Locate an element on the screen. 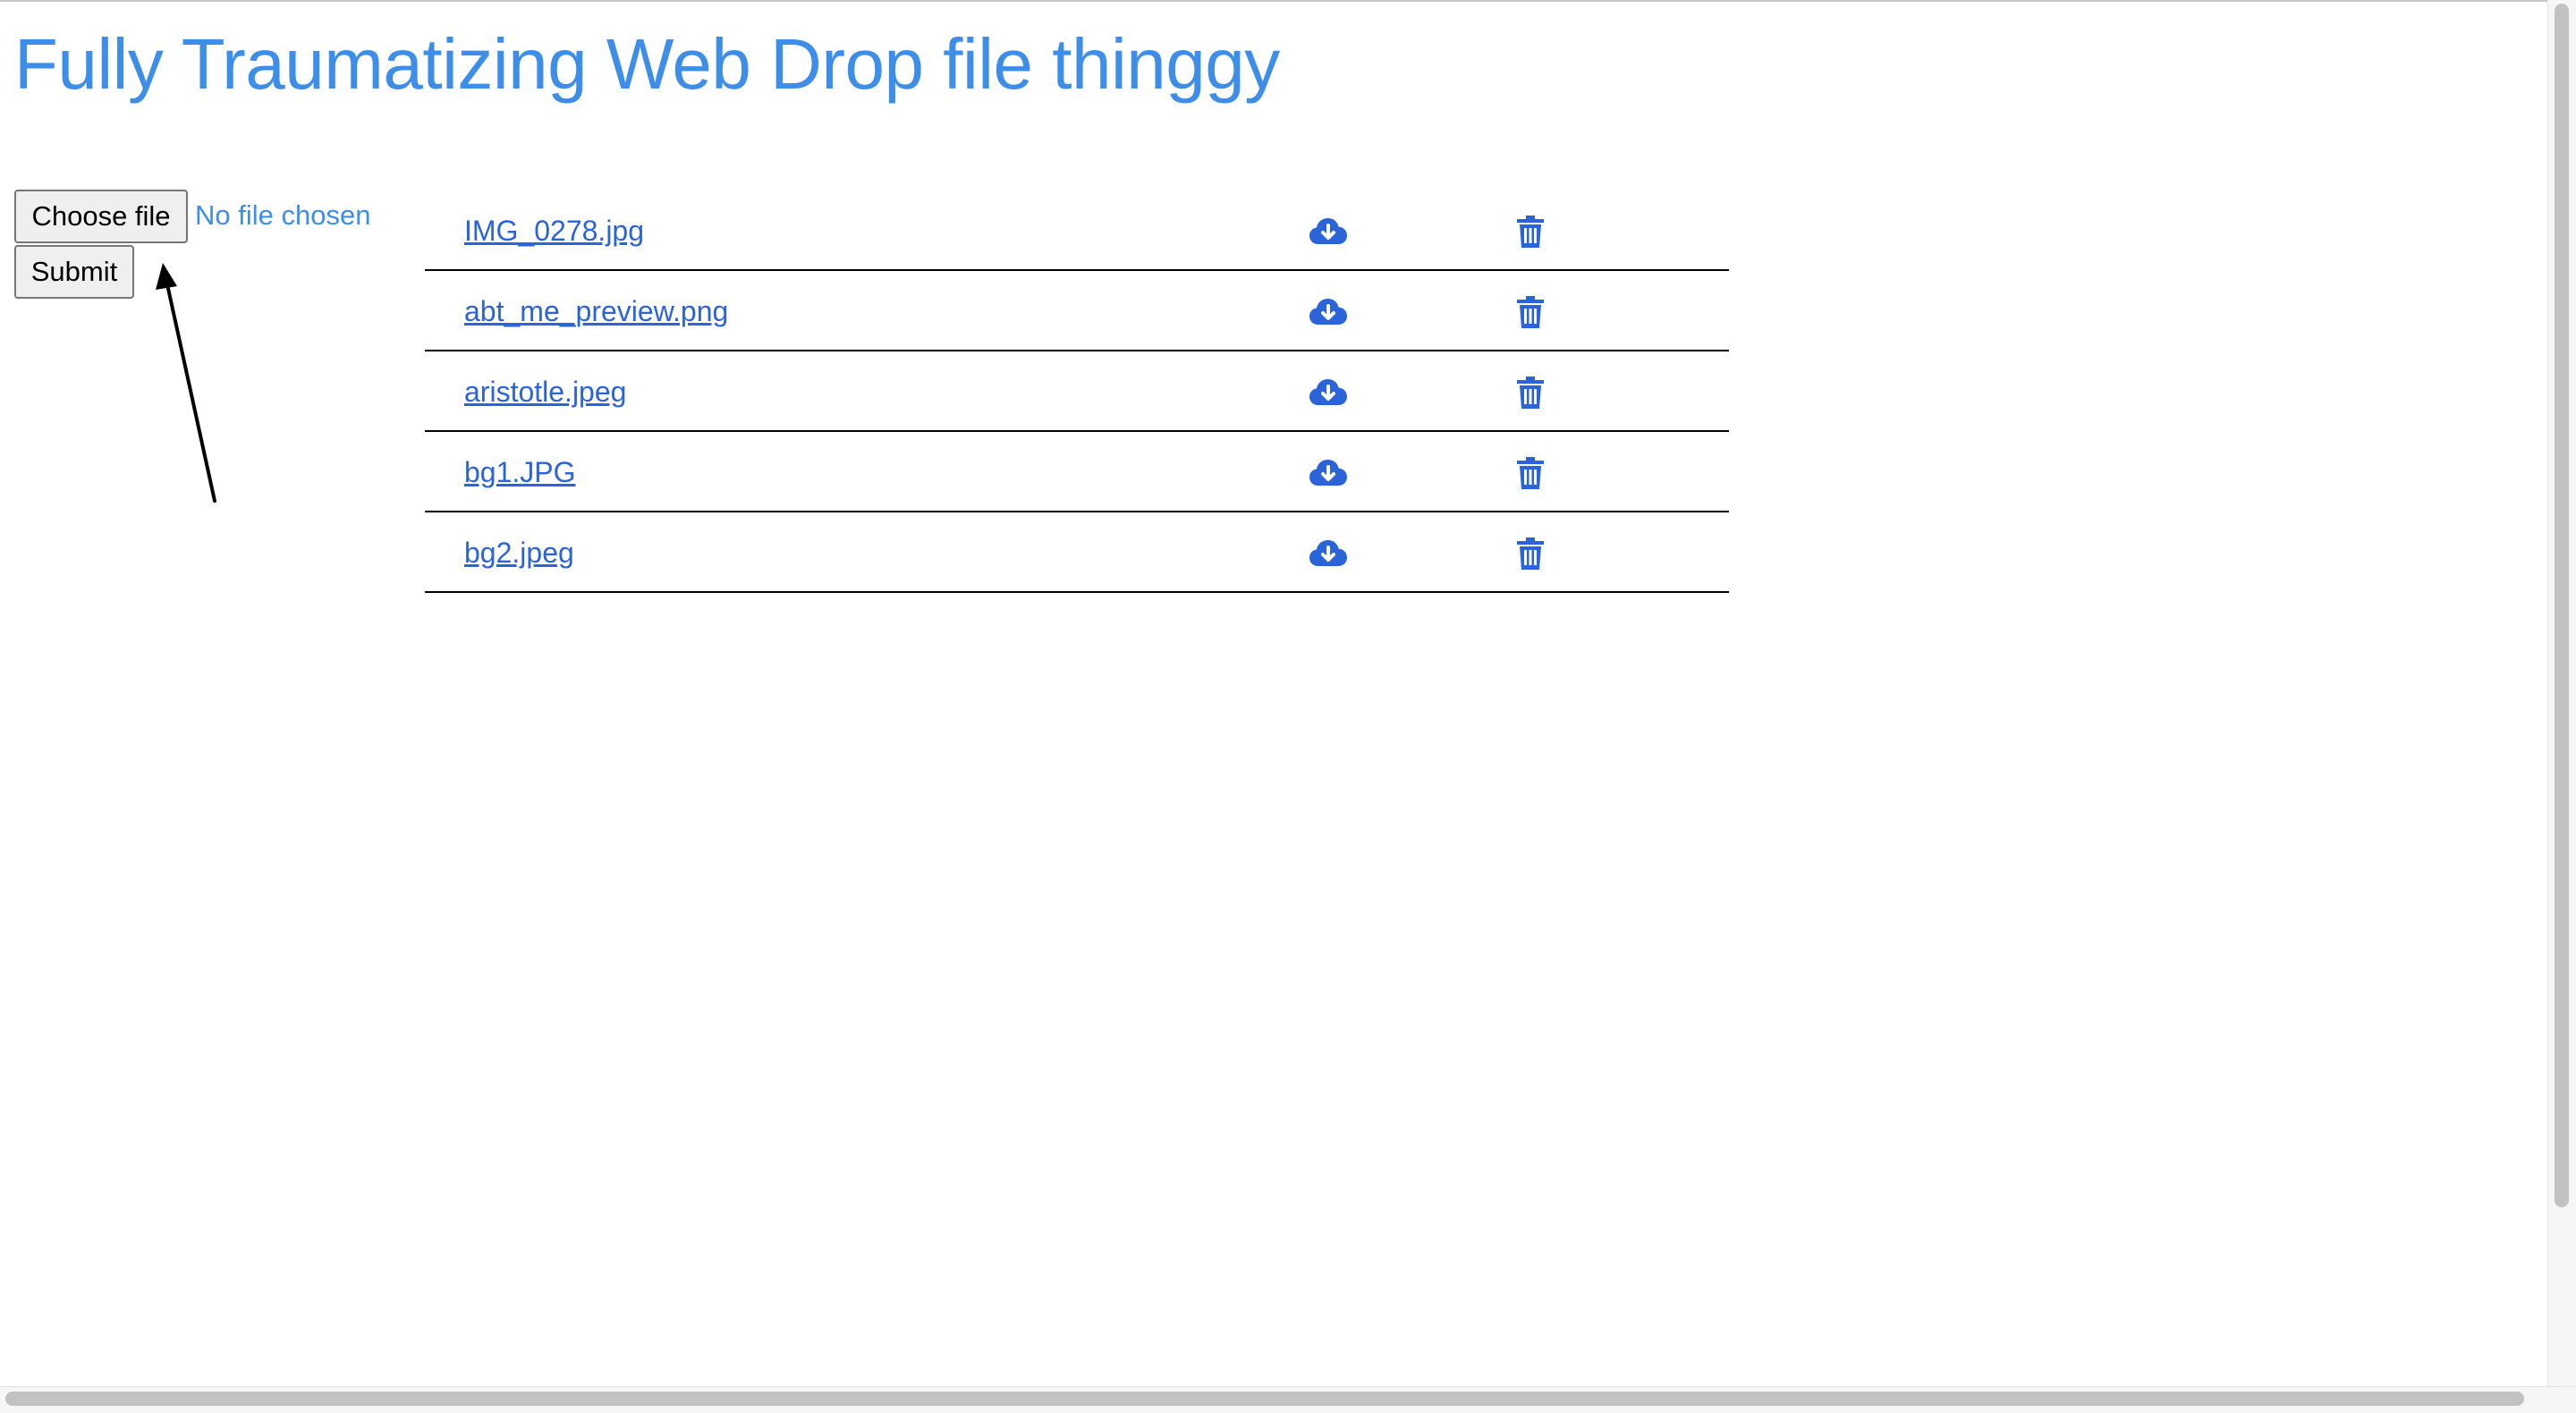 This screenshot has width=2576, height=1413. file-link: bg2.jpeg is located at coordinates (519, 552).